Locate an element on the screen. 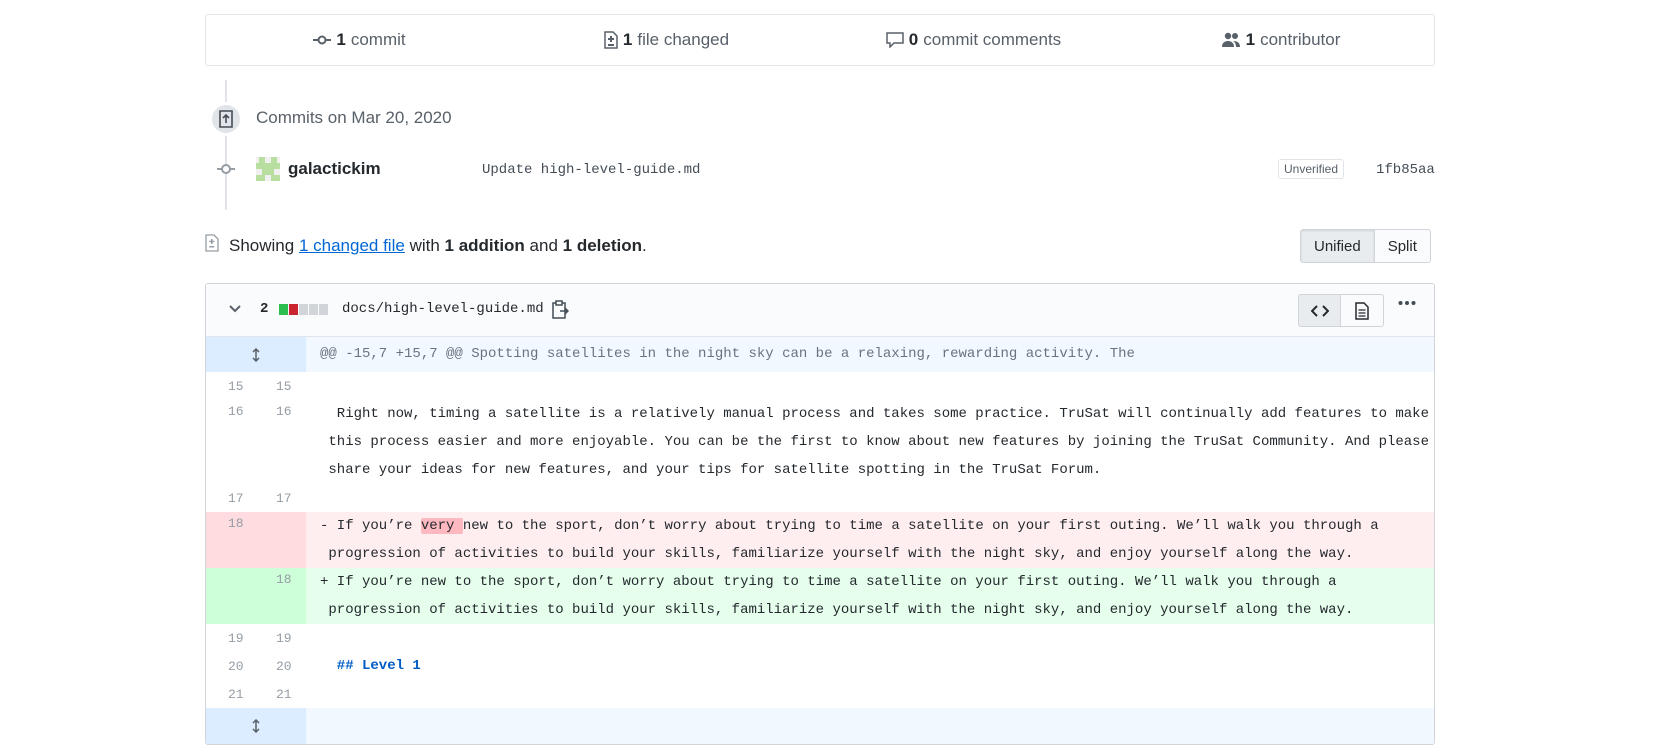 This screenshot has width=1660, height=756. commit-message-link: Update high-level-guide.md is located at coordinates (591, 170).